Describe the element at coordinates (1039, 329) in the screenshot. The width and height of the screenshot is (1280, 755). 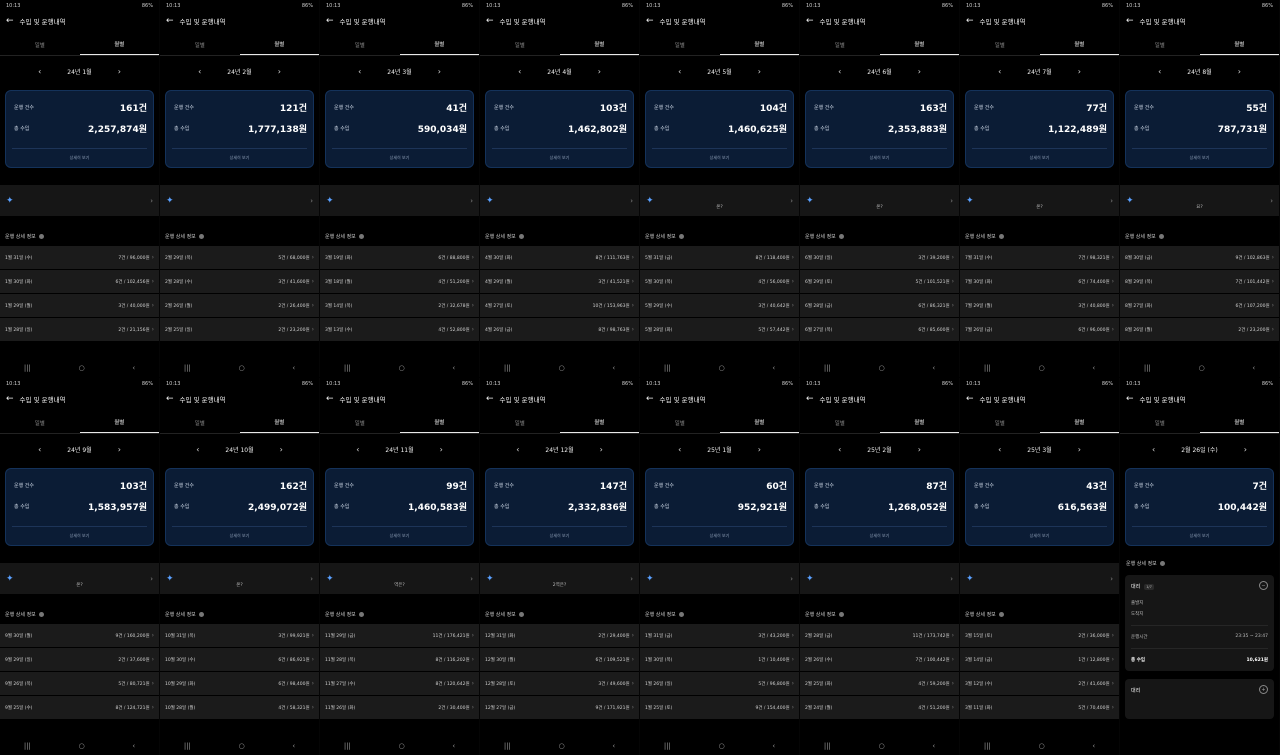
I see `list-item: 7월 26일 (금) 6건 / 96,000원 ›` at that location.